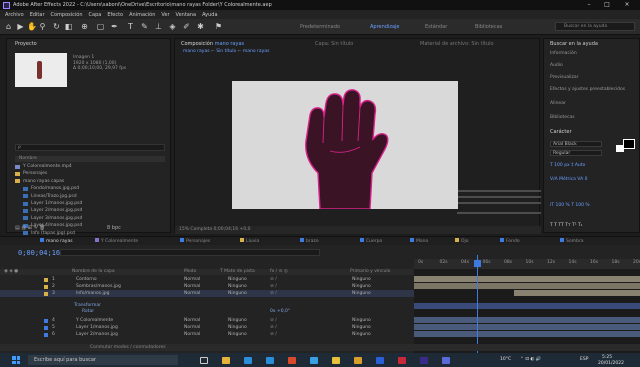  I want to click on project-item: mano rayas capas, so click(90, 181).